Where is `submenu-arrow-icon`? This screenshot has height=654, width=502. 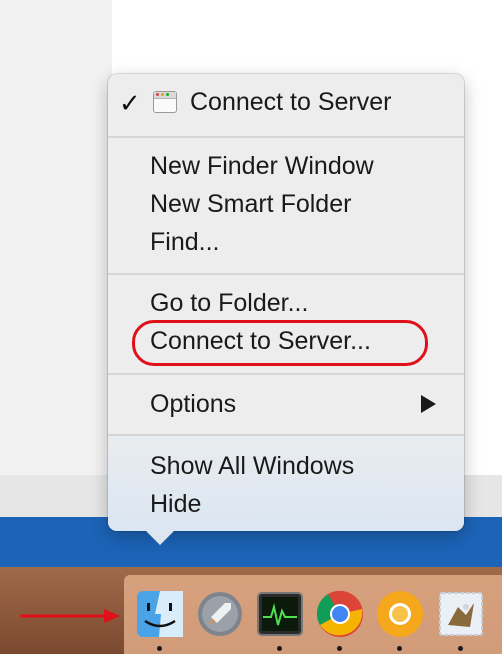 submenu-arrow-icon is located at coordinates (428, 404).